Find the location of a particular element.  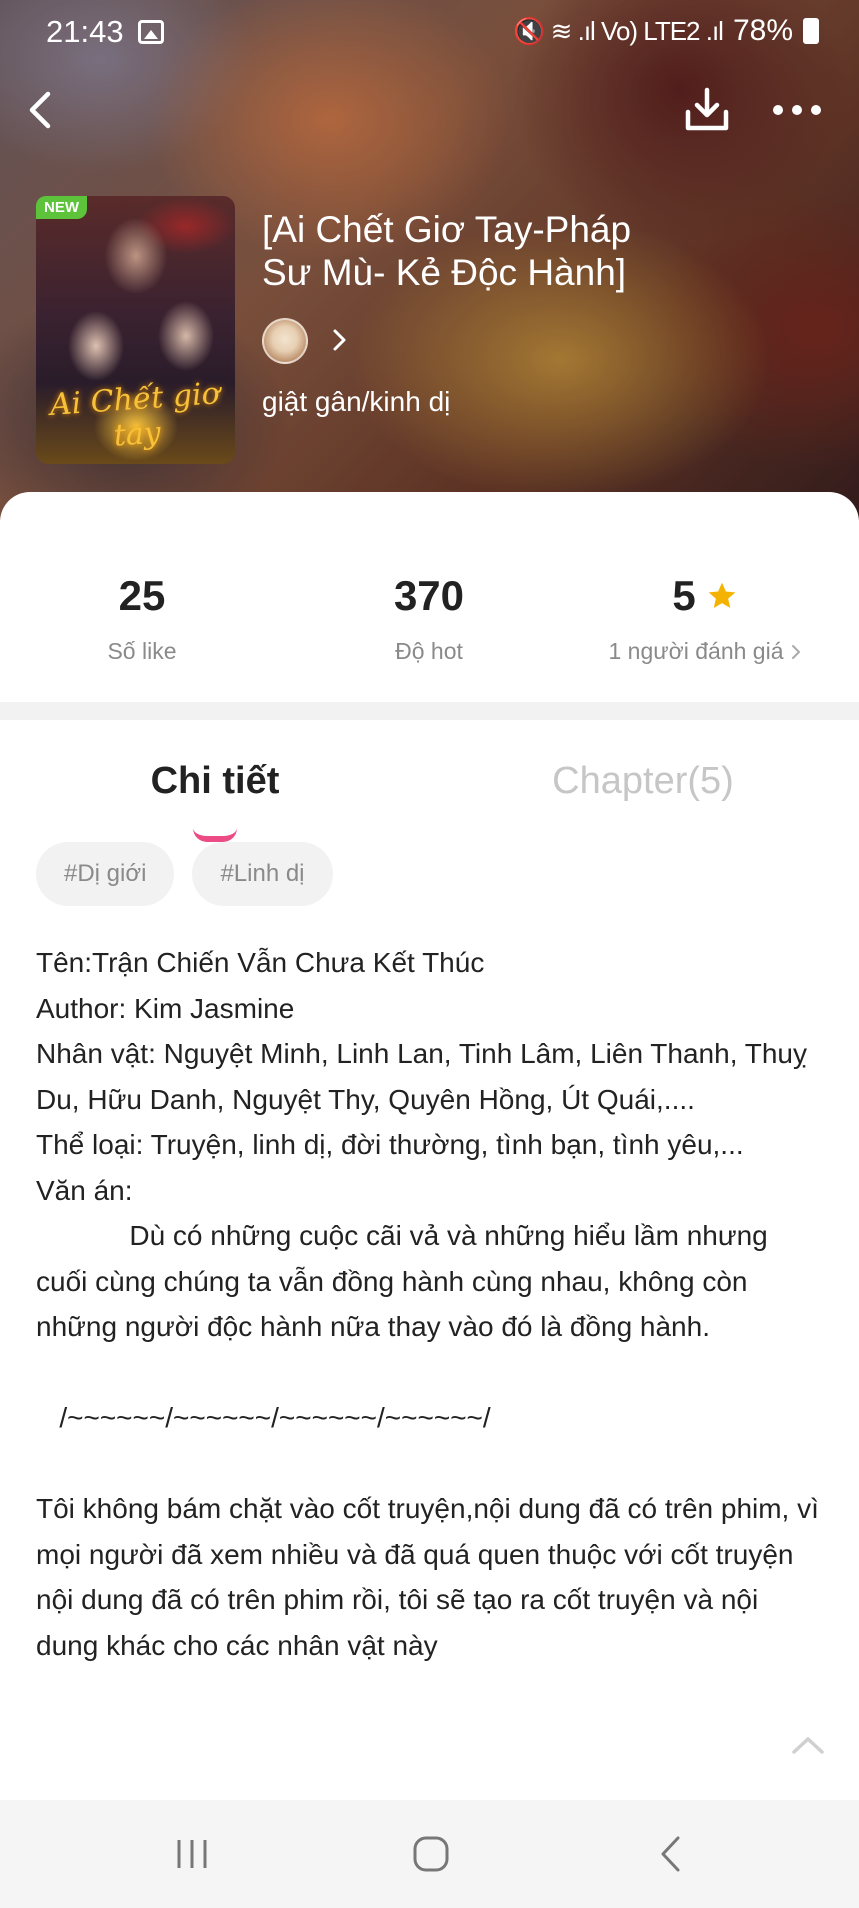

section-divider is located at coordinates (429, 711).